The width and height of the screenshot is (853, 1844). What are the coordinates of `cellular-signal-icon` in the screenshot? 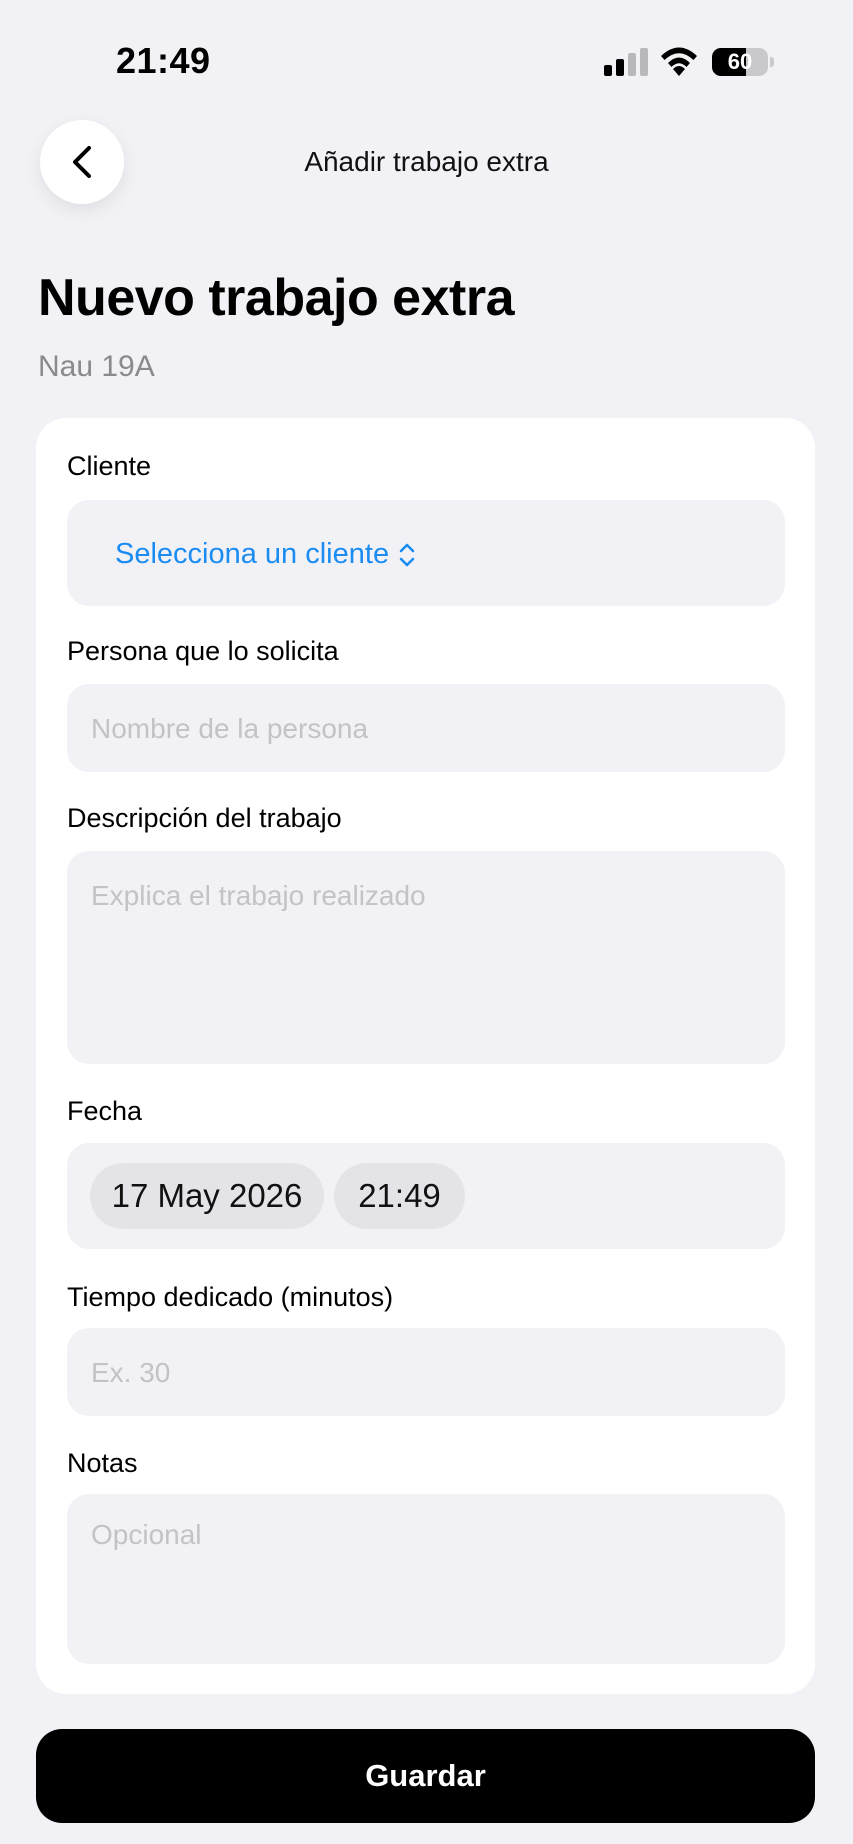 It's located at (626, 62).